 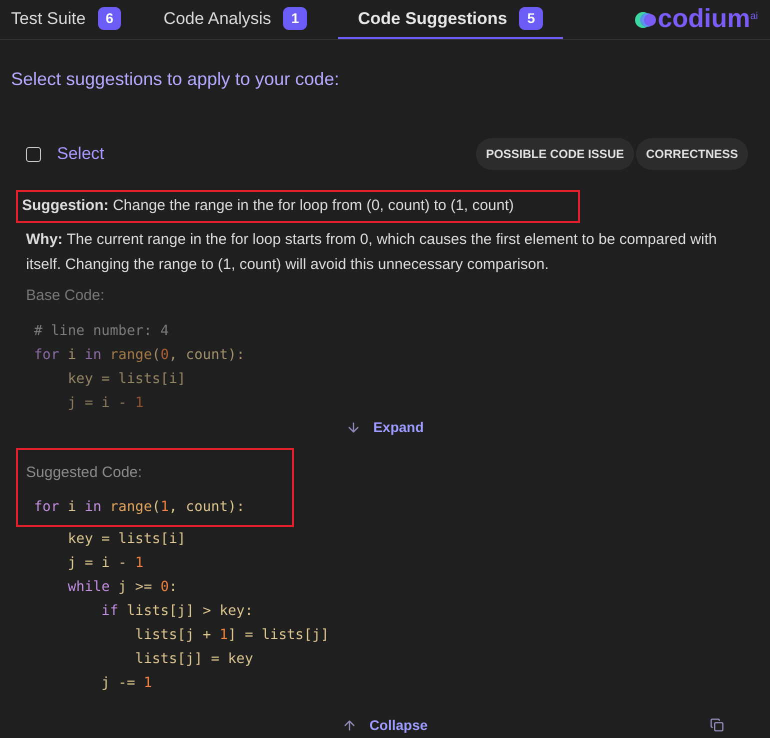 I want to click on tab: Test Suite 6, so click(x=66, y=19).